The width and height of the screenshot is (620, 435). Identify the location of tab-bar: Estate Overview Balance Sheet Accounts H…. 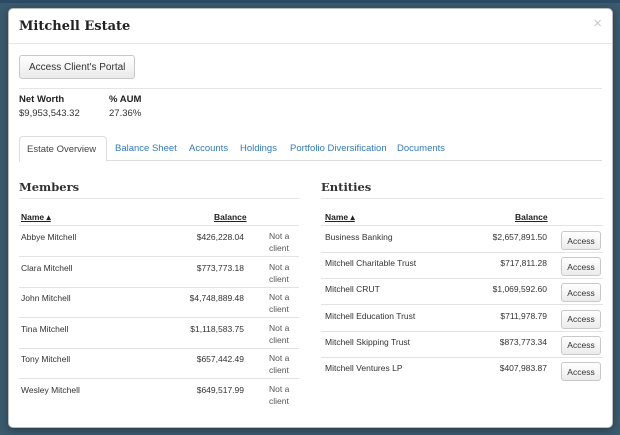
(310, 149).